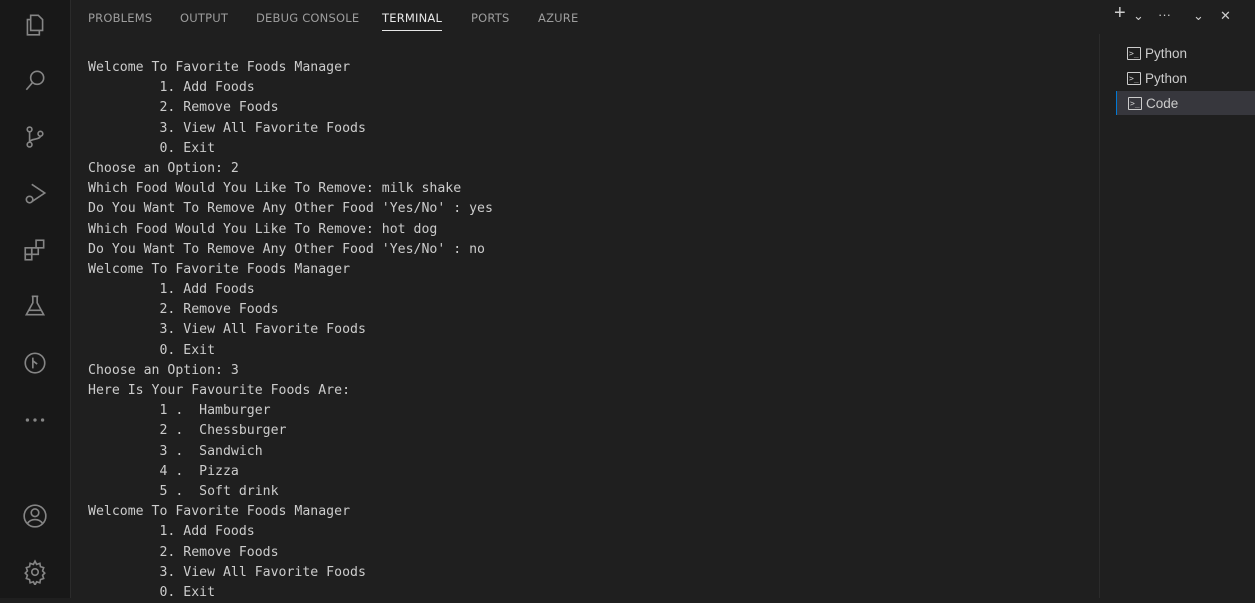 The width and height of the screenshot is (1255, 603). Describe the element at coordinates (187, 431) in the screenshot. I see `terminal-line: 2 . Chessburger` at that location.